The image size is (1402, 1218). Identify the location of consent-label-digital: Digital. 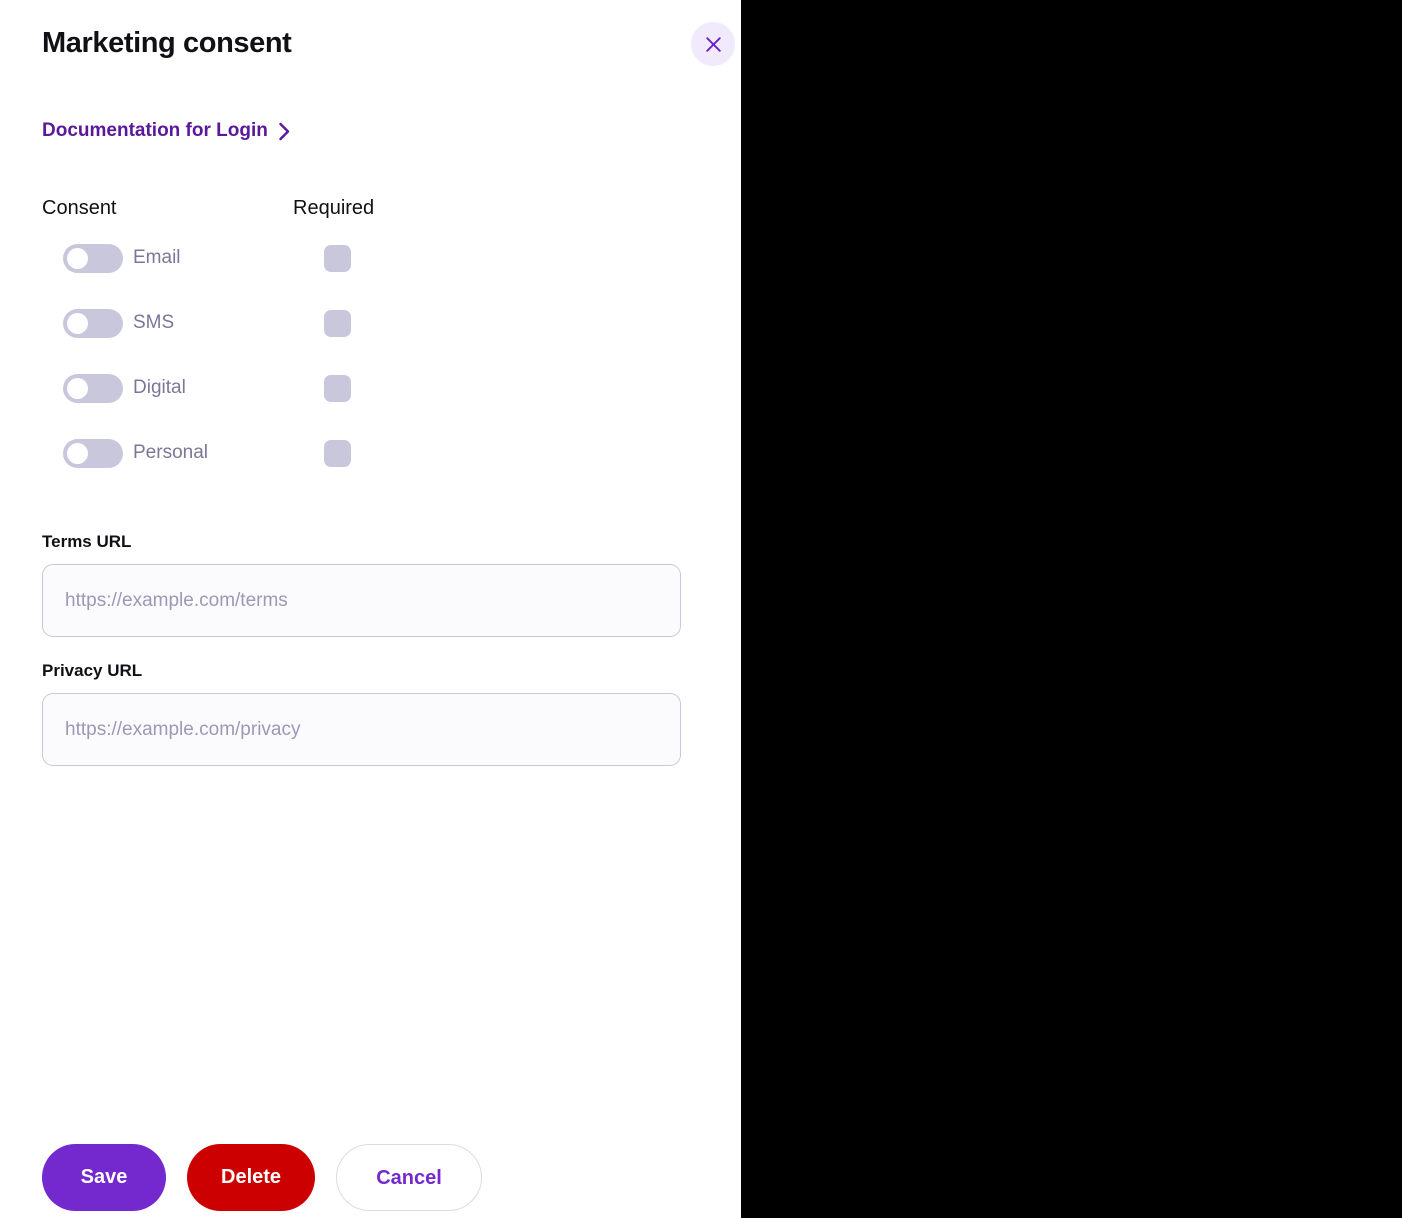
(159, 387).